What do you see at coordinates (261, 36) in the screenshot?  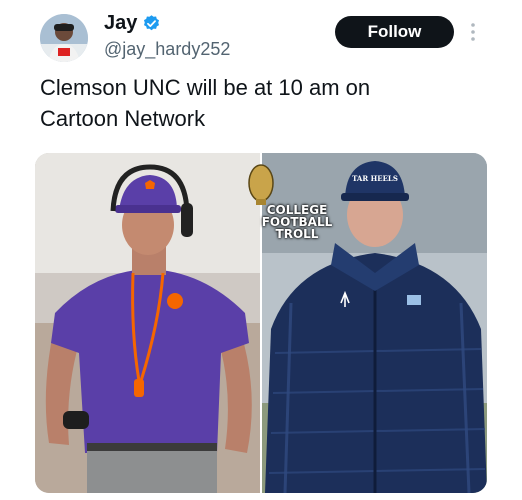 I see `tweet-header: Jay @jay_hardy252 Follow` at bounding box center [261, 36].